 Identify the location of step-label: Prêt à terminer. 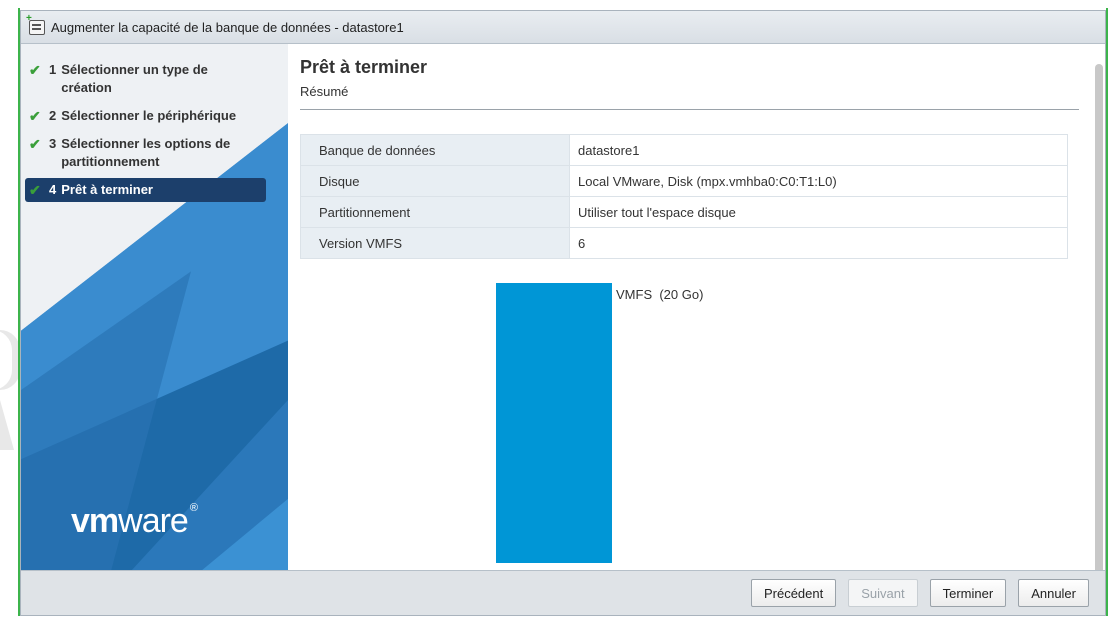
(107, 189).